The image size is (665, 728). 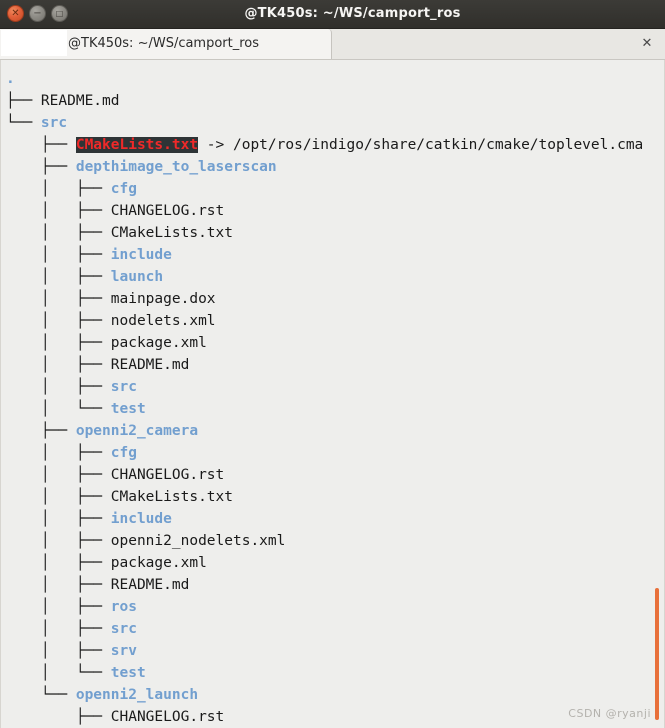 I want to click on tab-close-icon: ✕, so click(x=647, y=44).